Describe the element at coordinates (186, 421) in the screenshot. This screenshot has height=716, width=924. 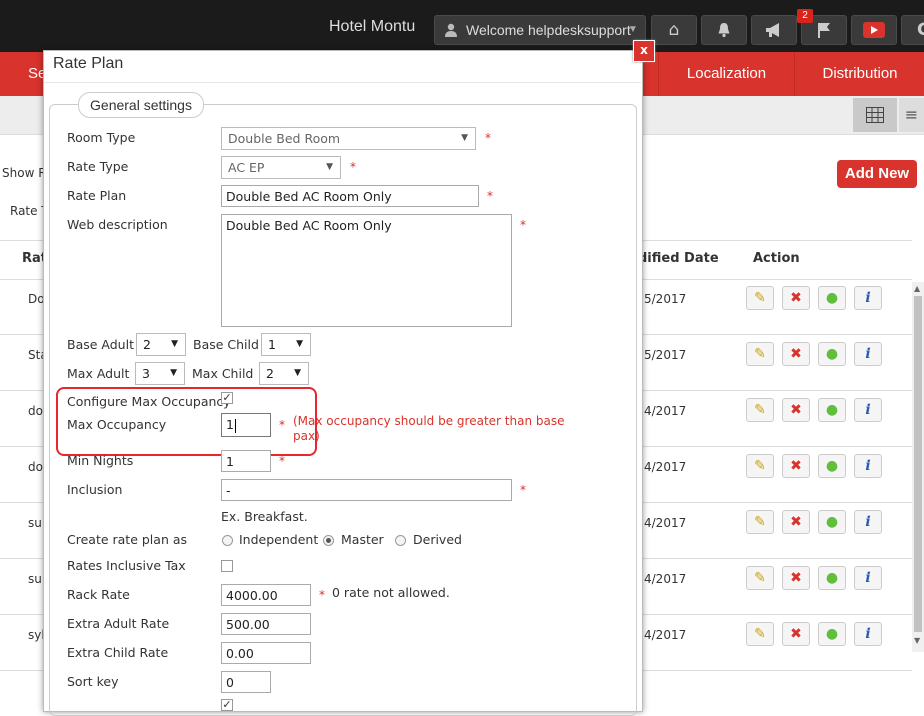
I see `highlight-box` at that location.